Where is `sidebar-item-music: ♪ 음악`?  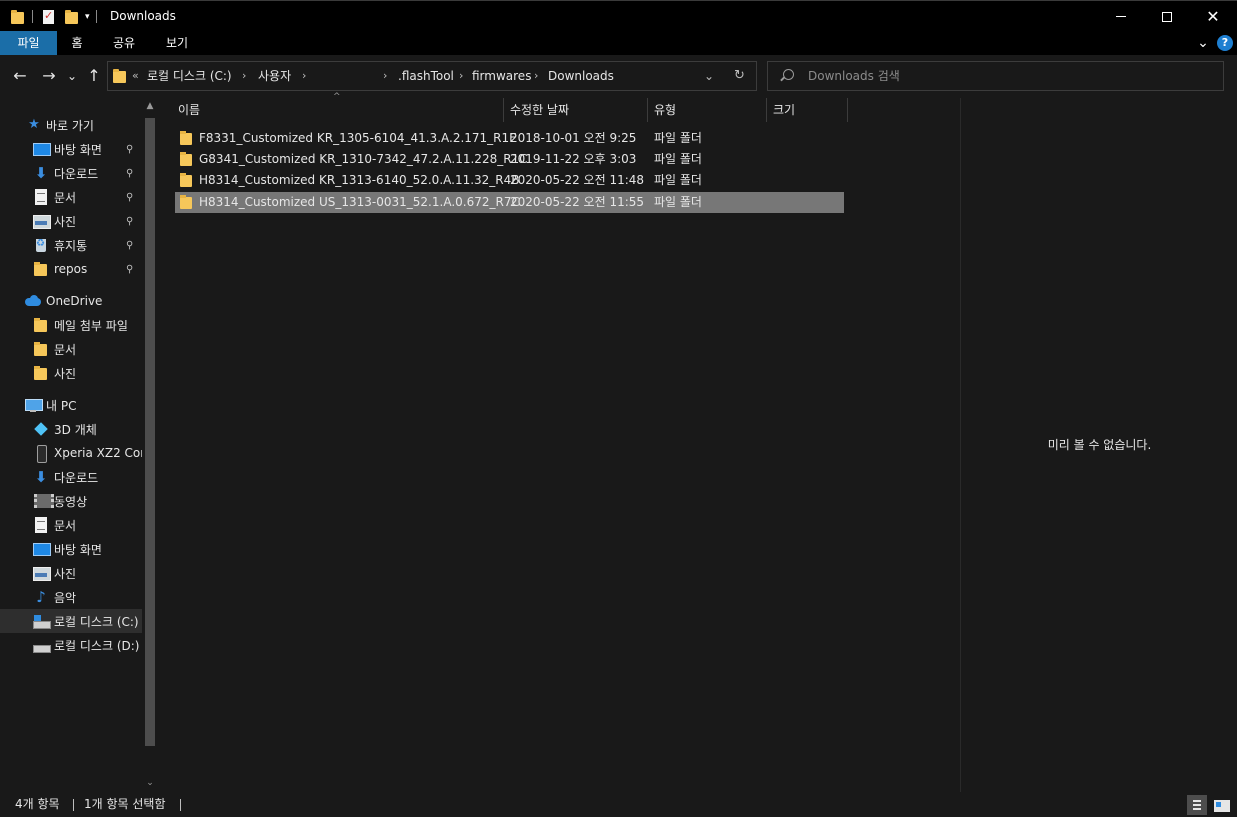
sidebar-item-music: ♪ 음악 is located at coordinates (71, 597).